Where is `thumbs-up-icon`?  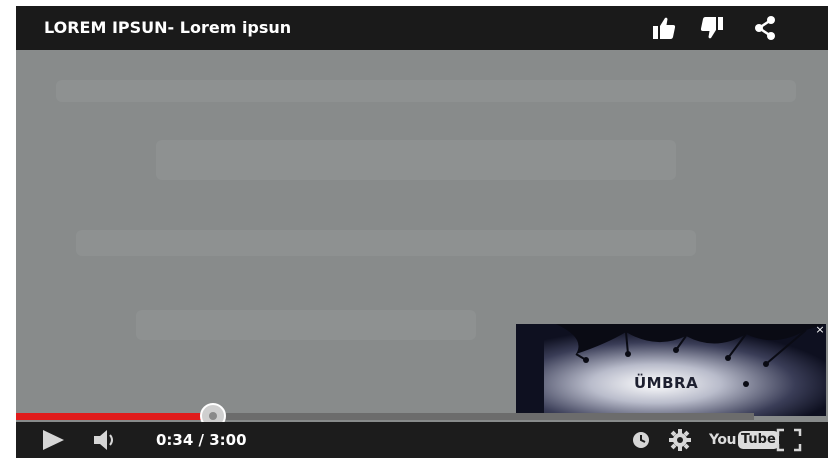 thumbs-up-icon is located at coordinates (664, 28).